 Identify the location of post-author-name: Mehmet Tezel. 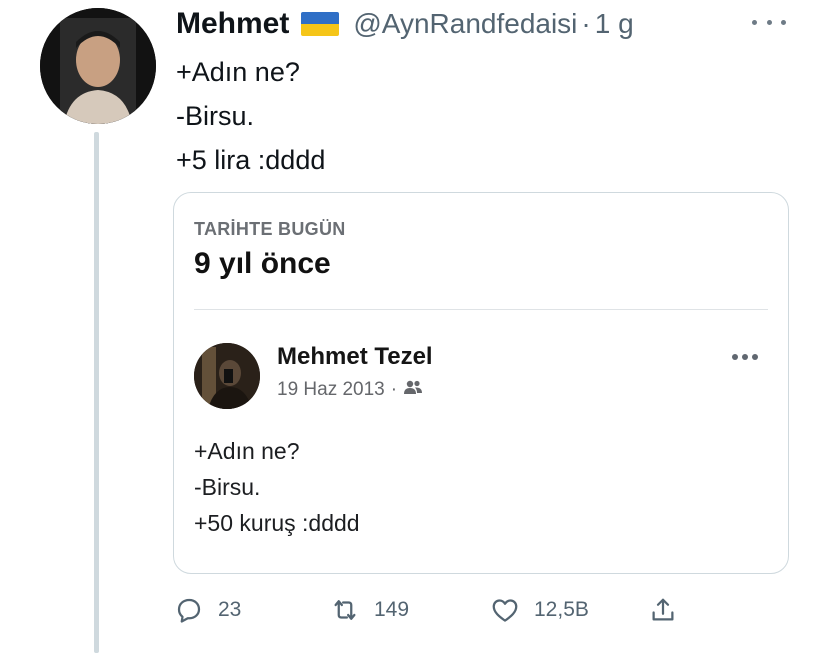
(355, 357).